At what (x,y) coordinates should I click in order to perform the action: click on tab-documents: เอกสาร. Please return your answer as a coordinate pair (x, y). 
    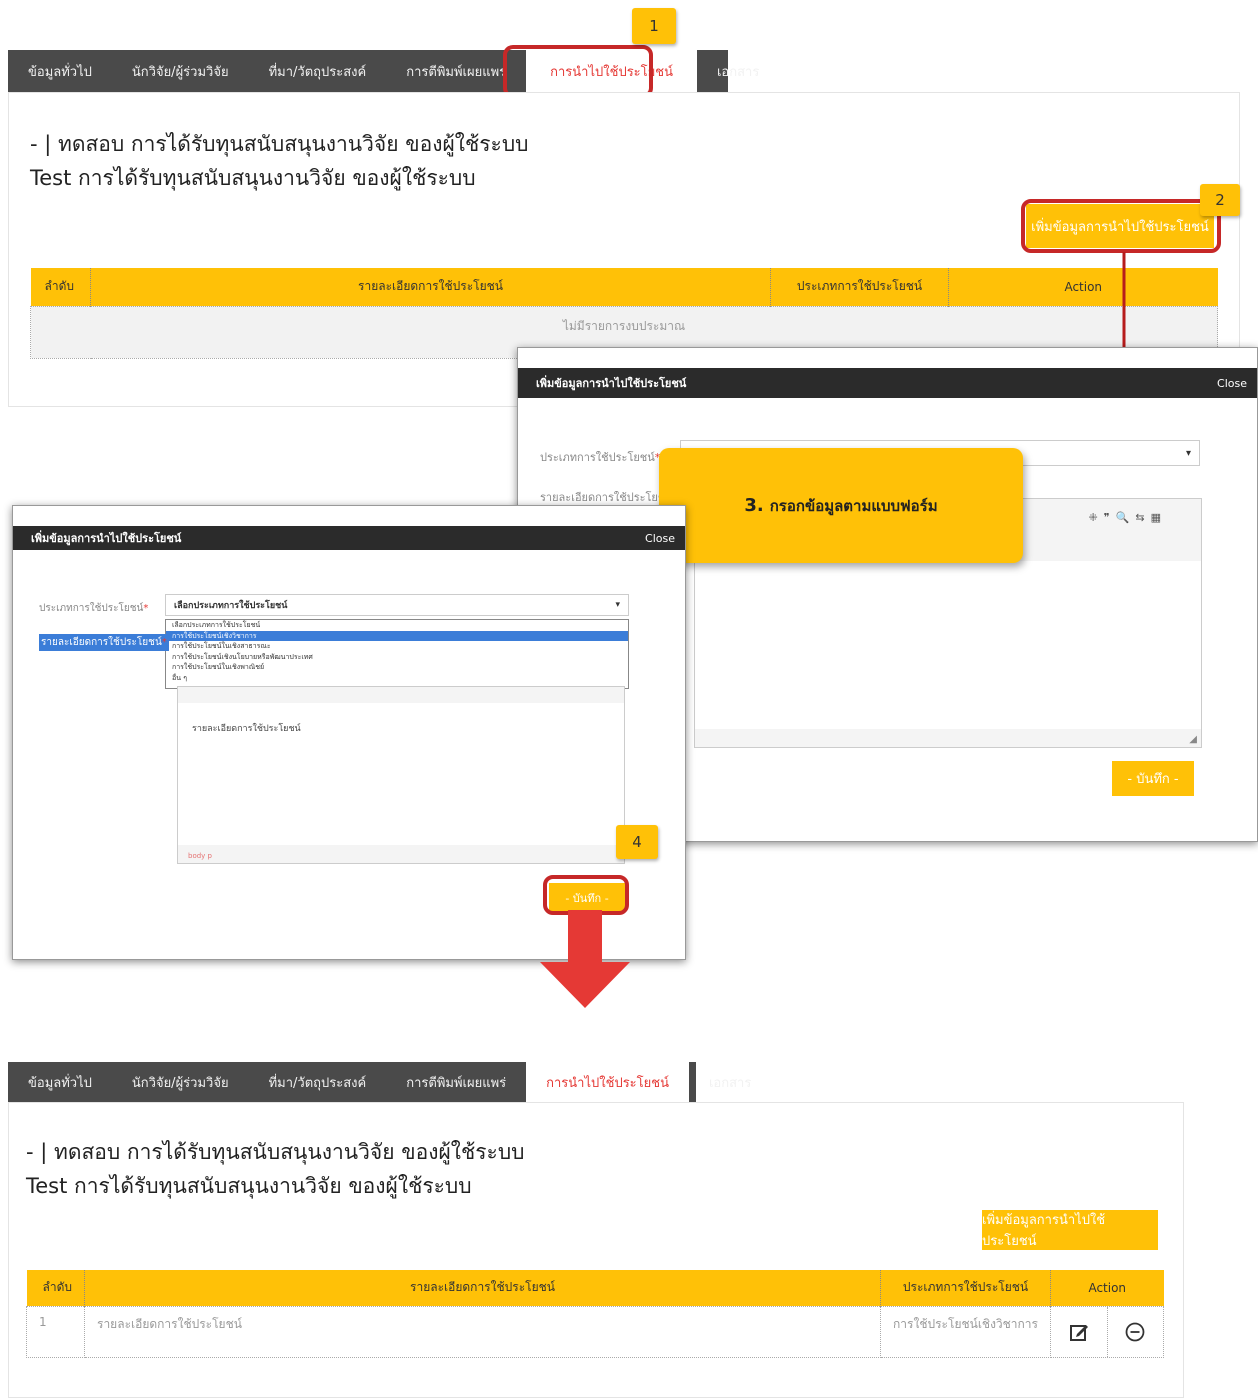
    Looking at the image, I should click on (738, 71).